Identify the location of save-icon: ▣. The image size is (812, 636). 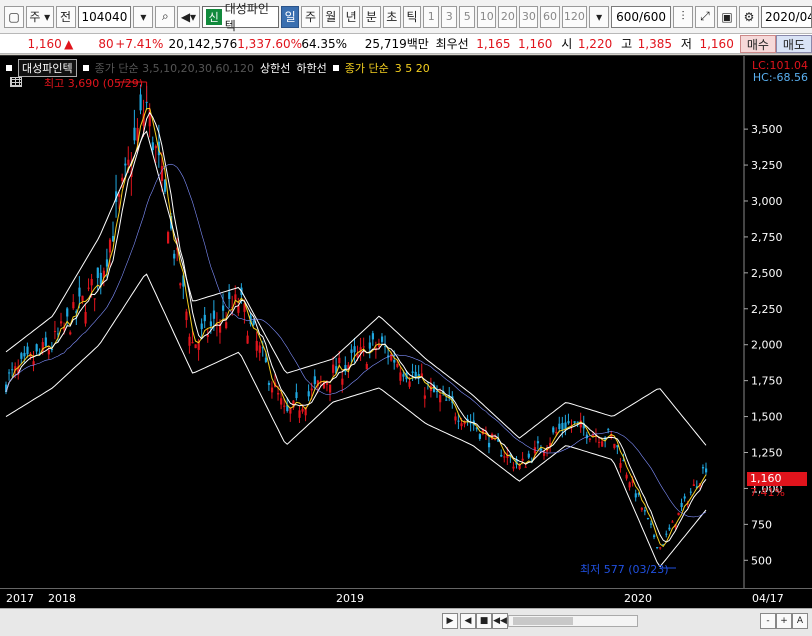
(726, 16).